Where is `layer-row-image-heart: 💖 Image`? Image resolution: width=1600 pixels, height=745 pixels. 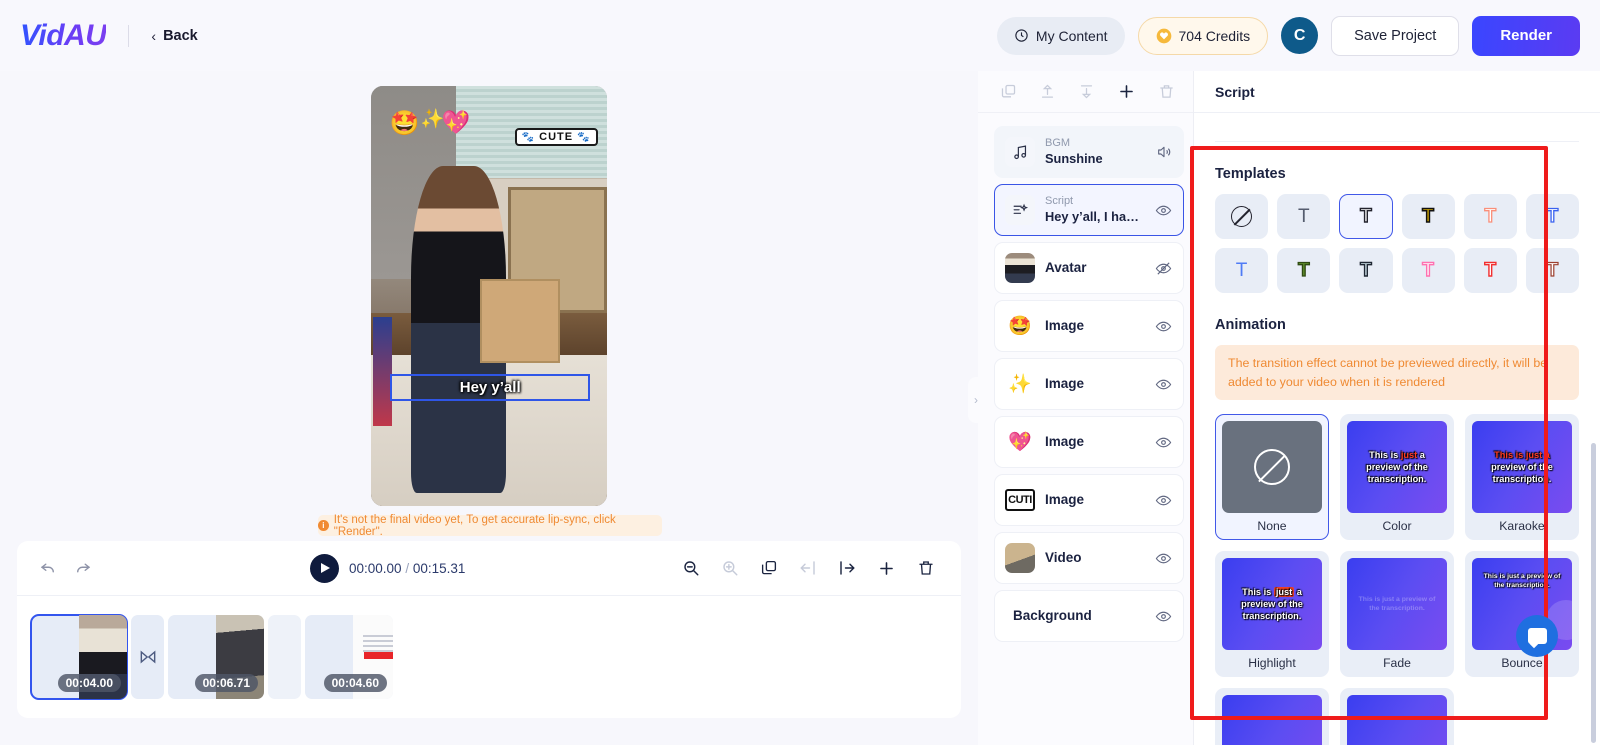 layer-row-image-heart: 💖 Image is located at coordinates (1089, 442).